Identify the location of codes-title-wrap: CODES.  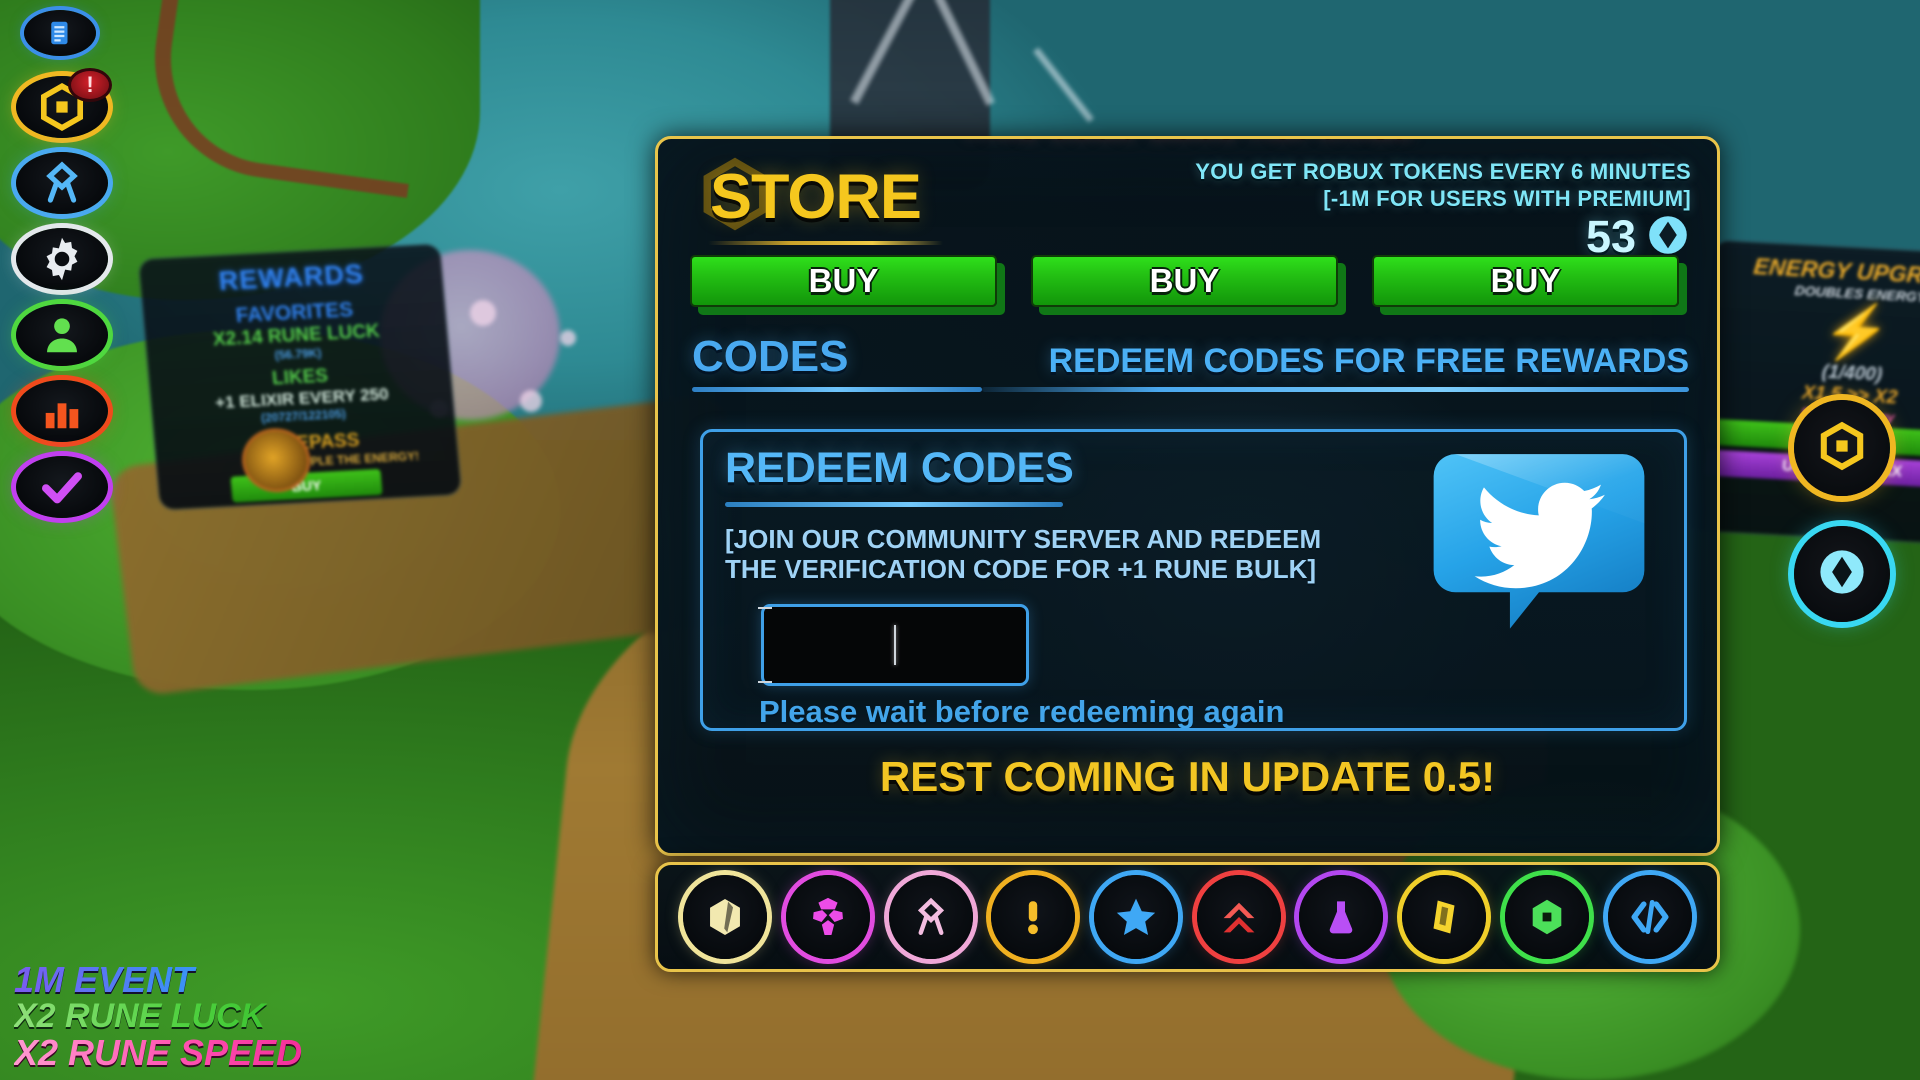
(837, 363).